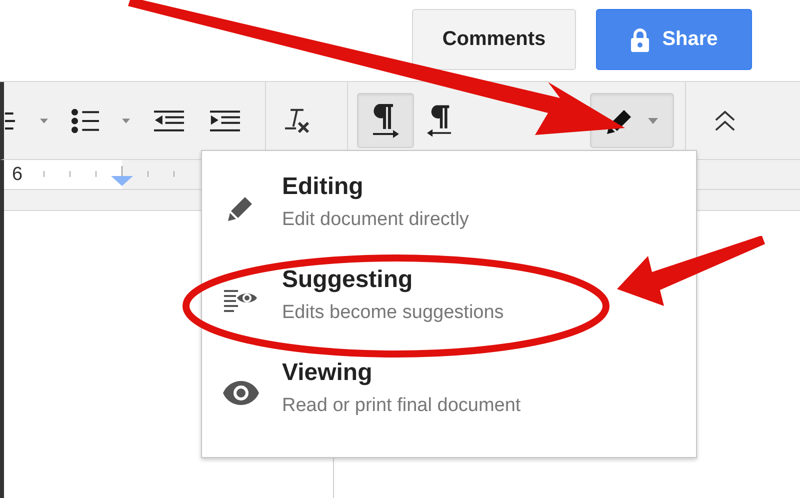 The width and height of the screenshot is (800, 498). I want to click on mode-title: Viewing, so click(328, 373).